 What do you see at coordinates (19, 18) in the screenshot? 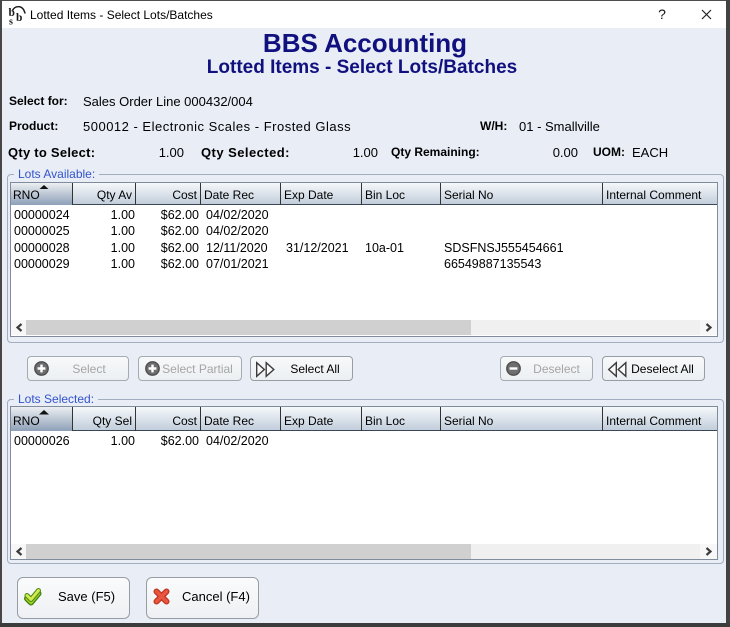
I see `svg-text: b` at bounding box center [19, 18].